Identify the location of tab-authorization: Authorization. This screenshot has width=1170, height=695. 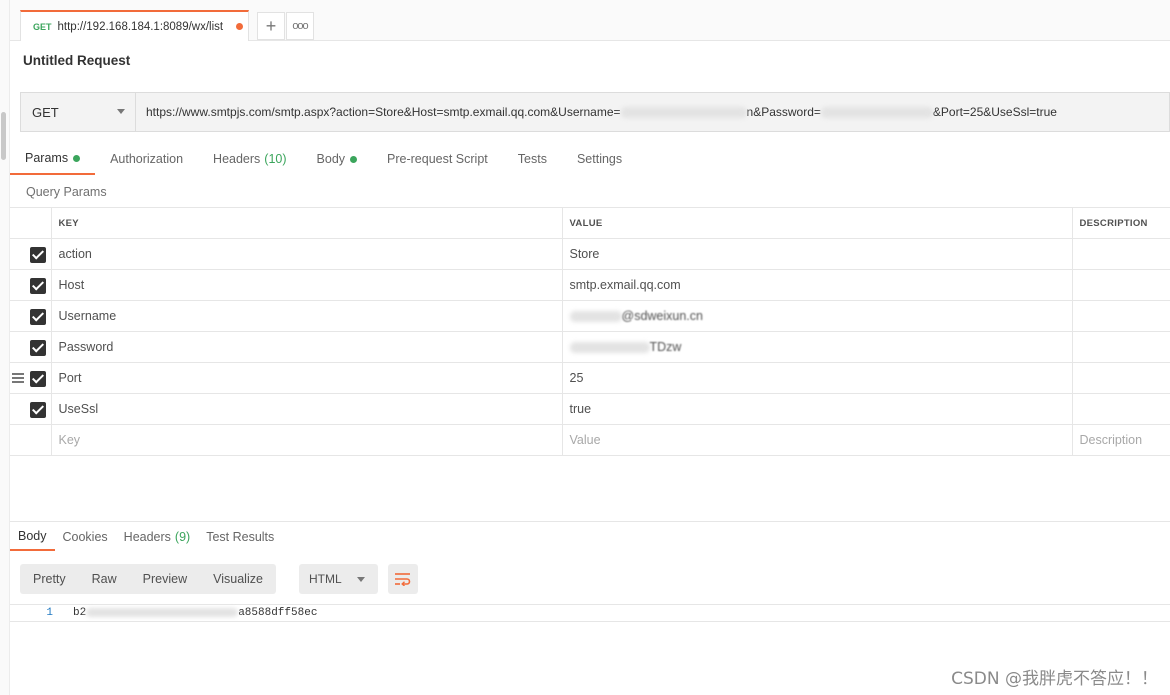
(146, 159).